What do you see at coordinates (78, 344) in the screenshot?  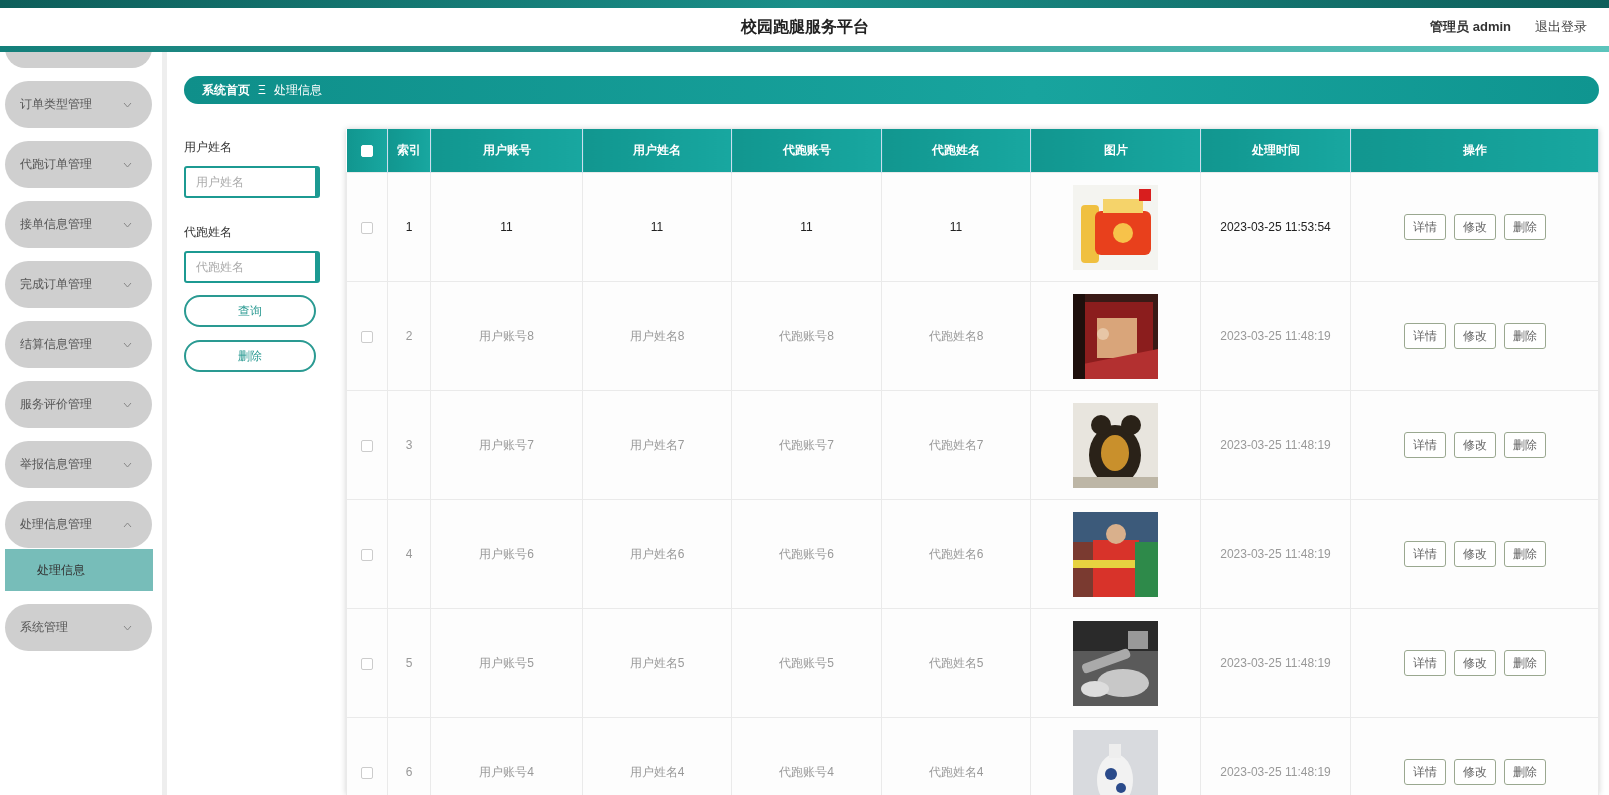 I see `sidebar-item: 结算信息管理` at bounding box center [78, 344].